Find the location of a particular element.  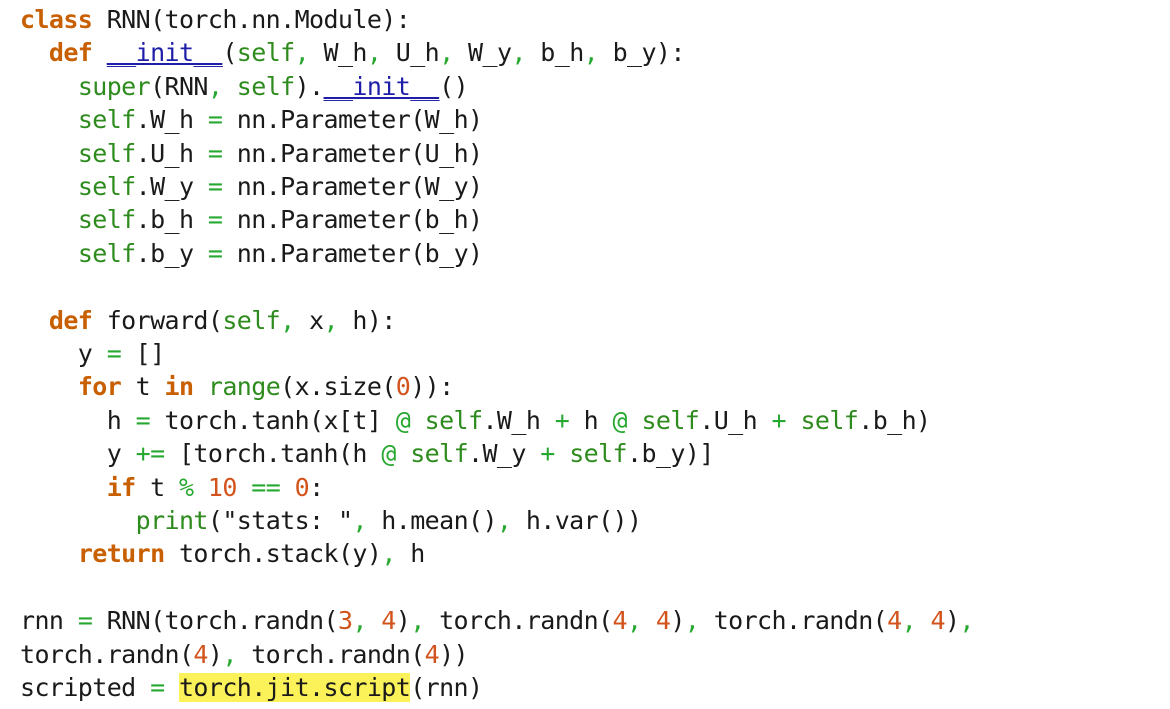

code-line: self.W_h = nn.Parameter(W_h) is located at coordinates (280, 120).